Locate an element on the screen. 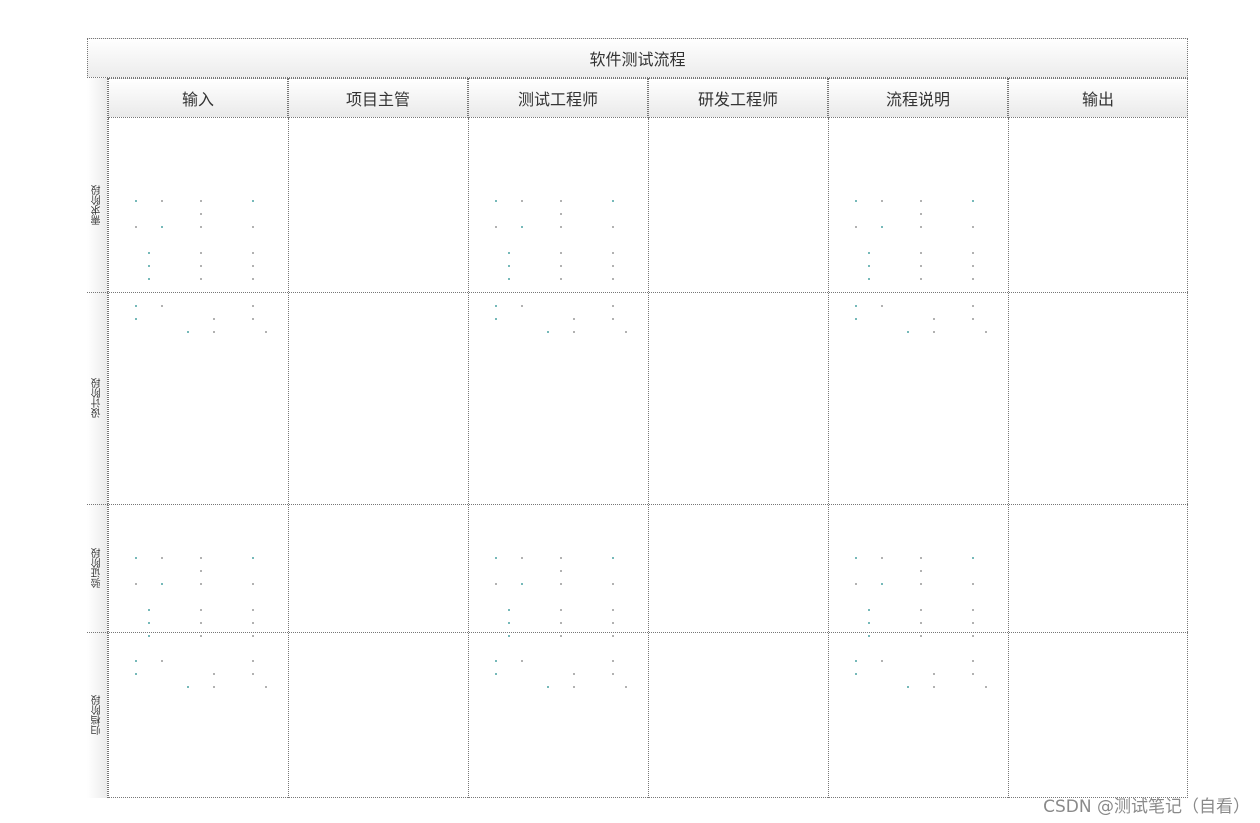  watermark: CSDN @测试笔记（自看） is located at coordinates (1146, 807).